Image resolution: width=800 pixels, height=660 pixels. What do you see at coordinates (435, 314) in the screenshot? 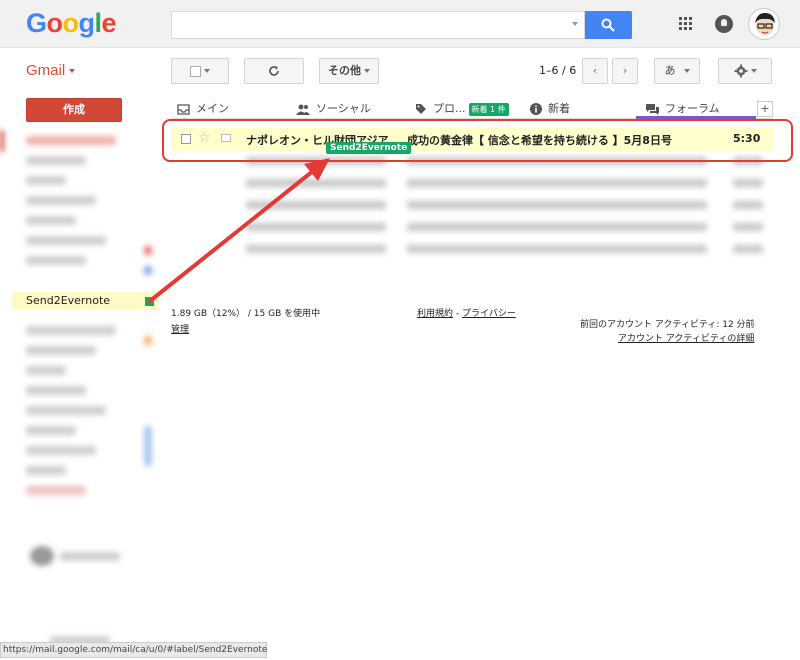
I see `terms-link: 利用規約` at bounding box center [435, 314].